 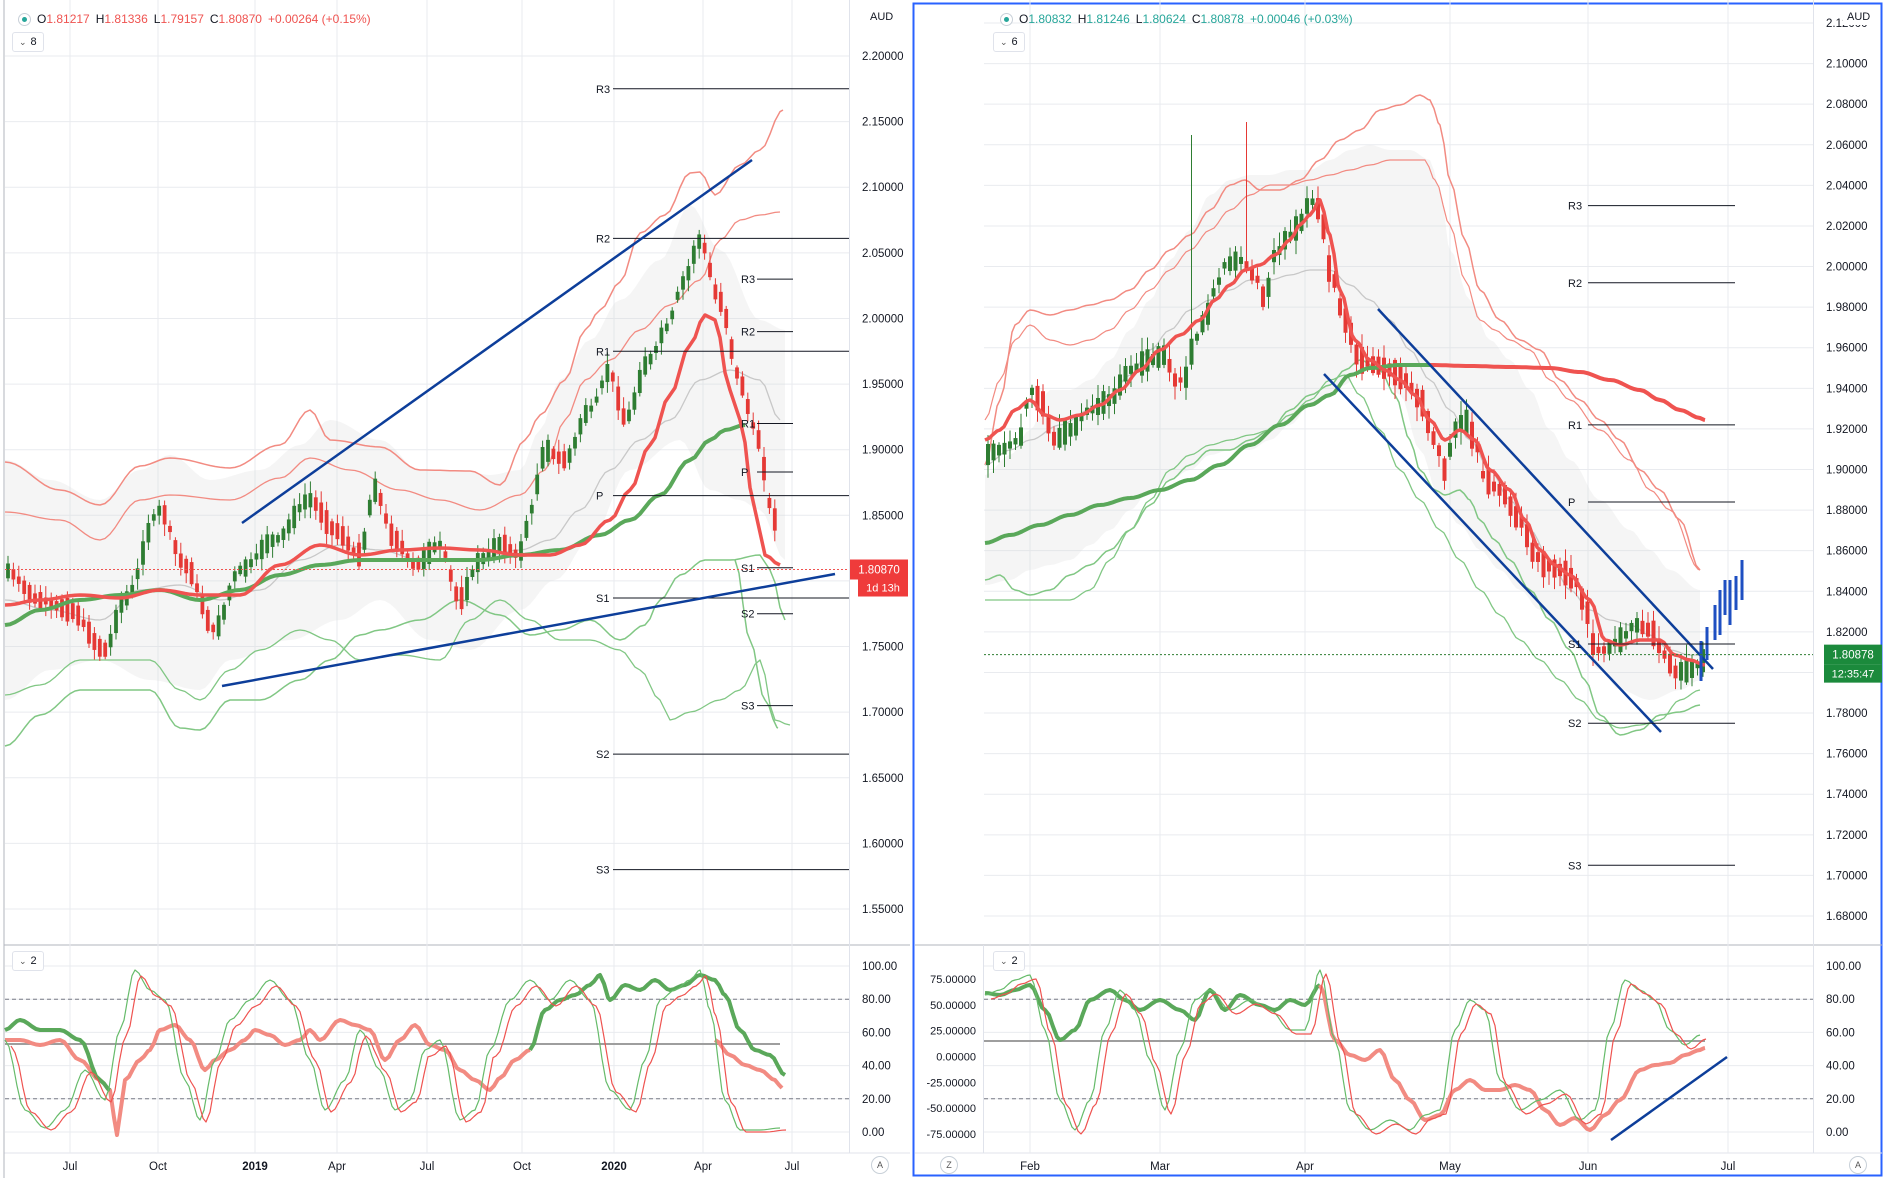 What do you see at coordinates (1847, 552) in the screenshot?
I see `right-price-tick: 1.86000` at bounding box center [1847, 552].